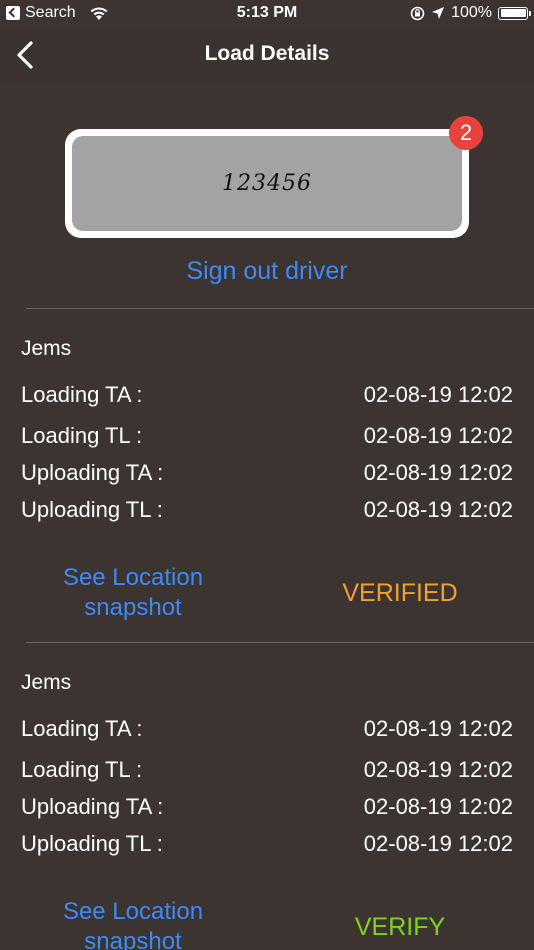  I want to click on page-title: Load Details, so click(267, 53).